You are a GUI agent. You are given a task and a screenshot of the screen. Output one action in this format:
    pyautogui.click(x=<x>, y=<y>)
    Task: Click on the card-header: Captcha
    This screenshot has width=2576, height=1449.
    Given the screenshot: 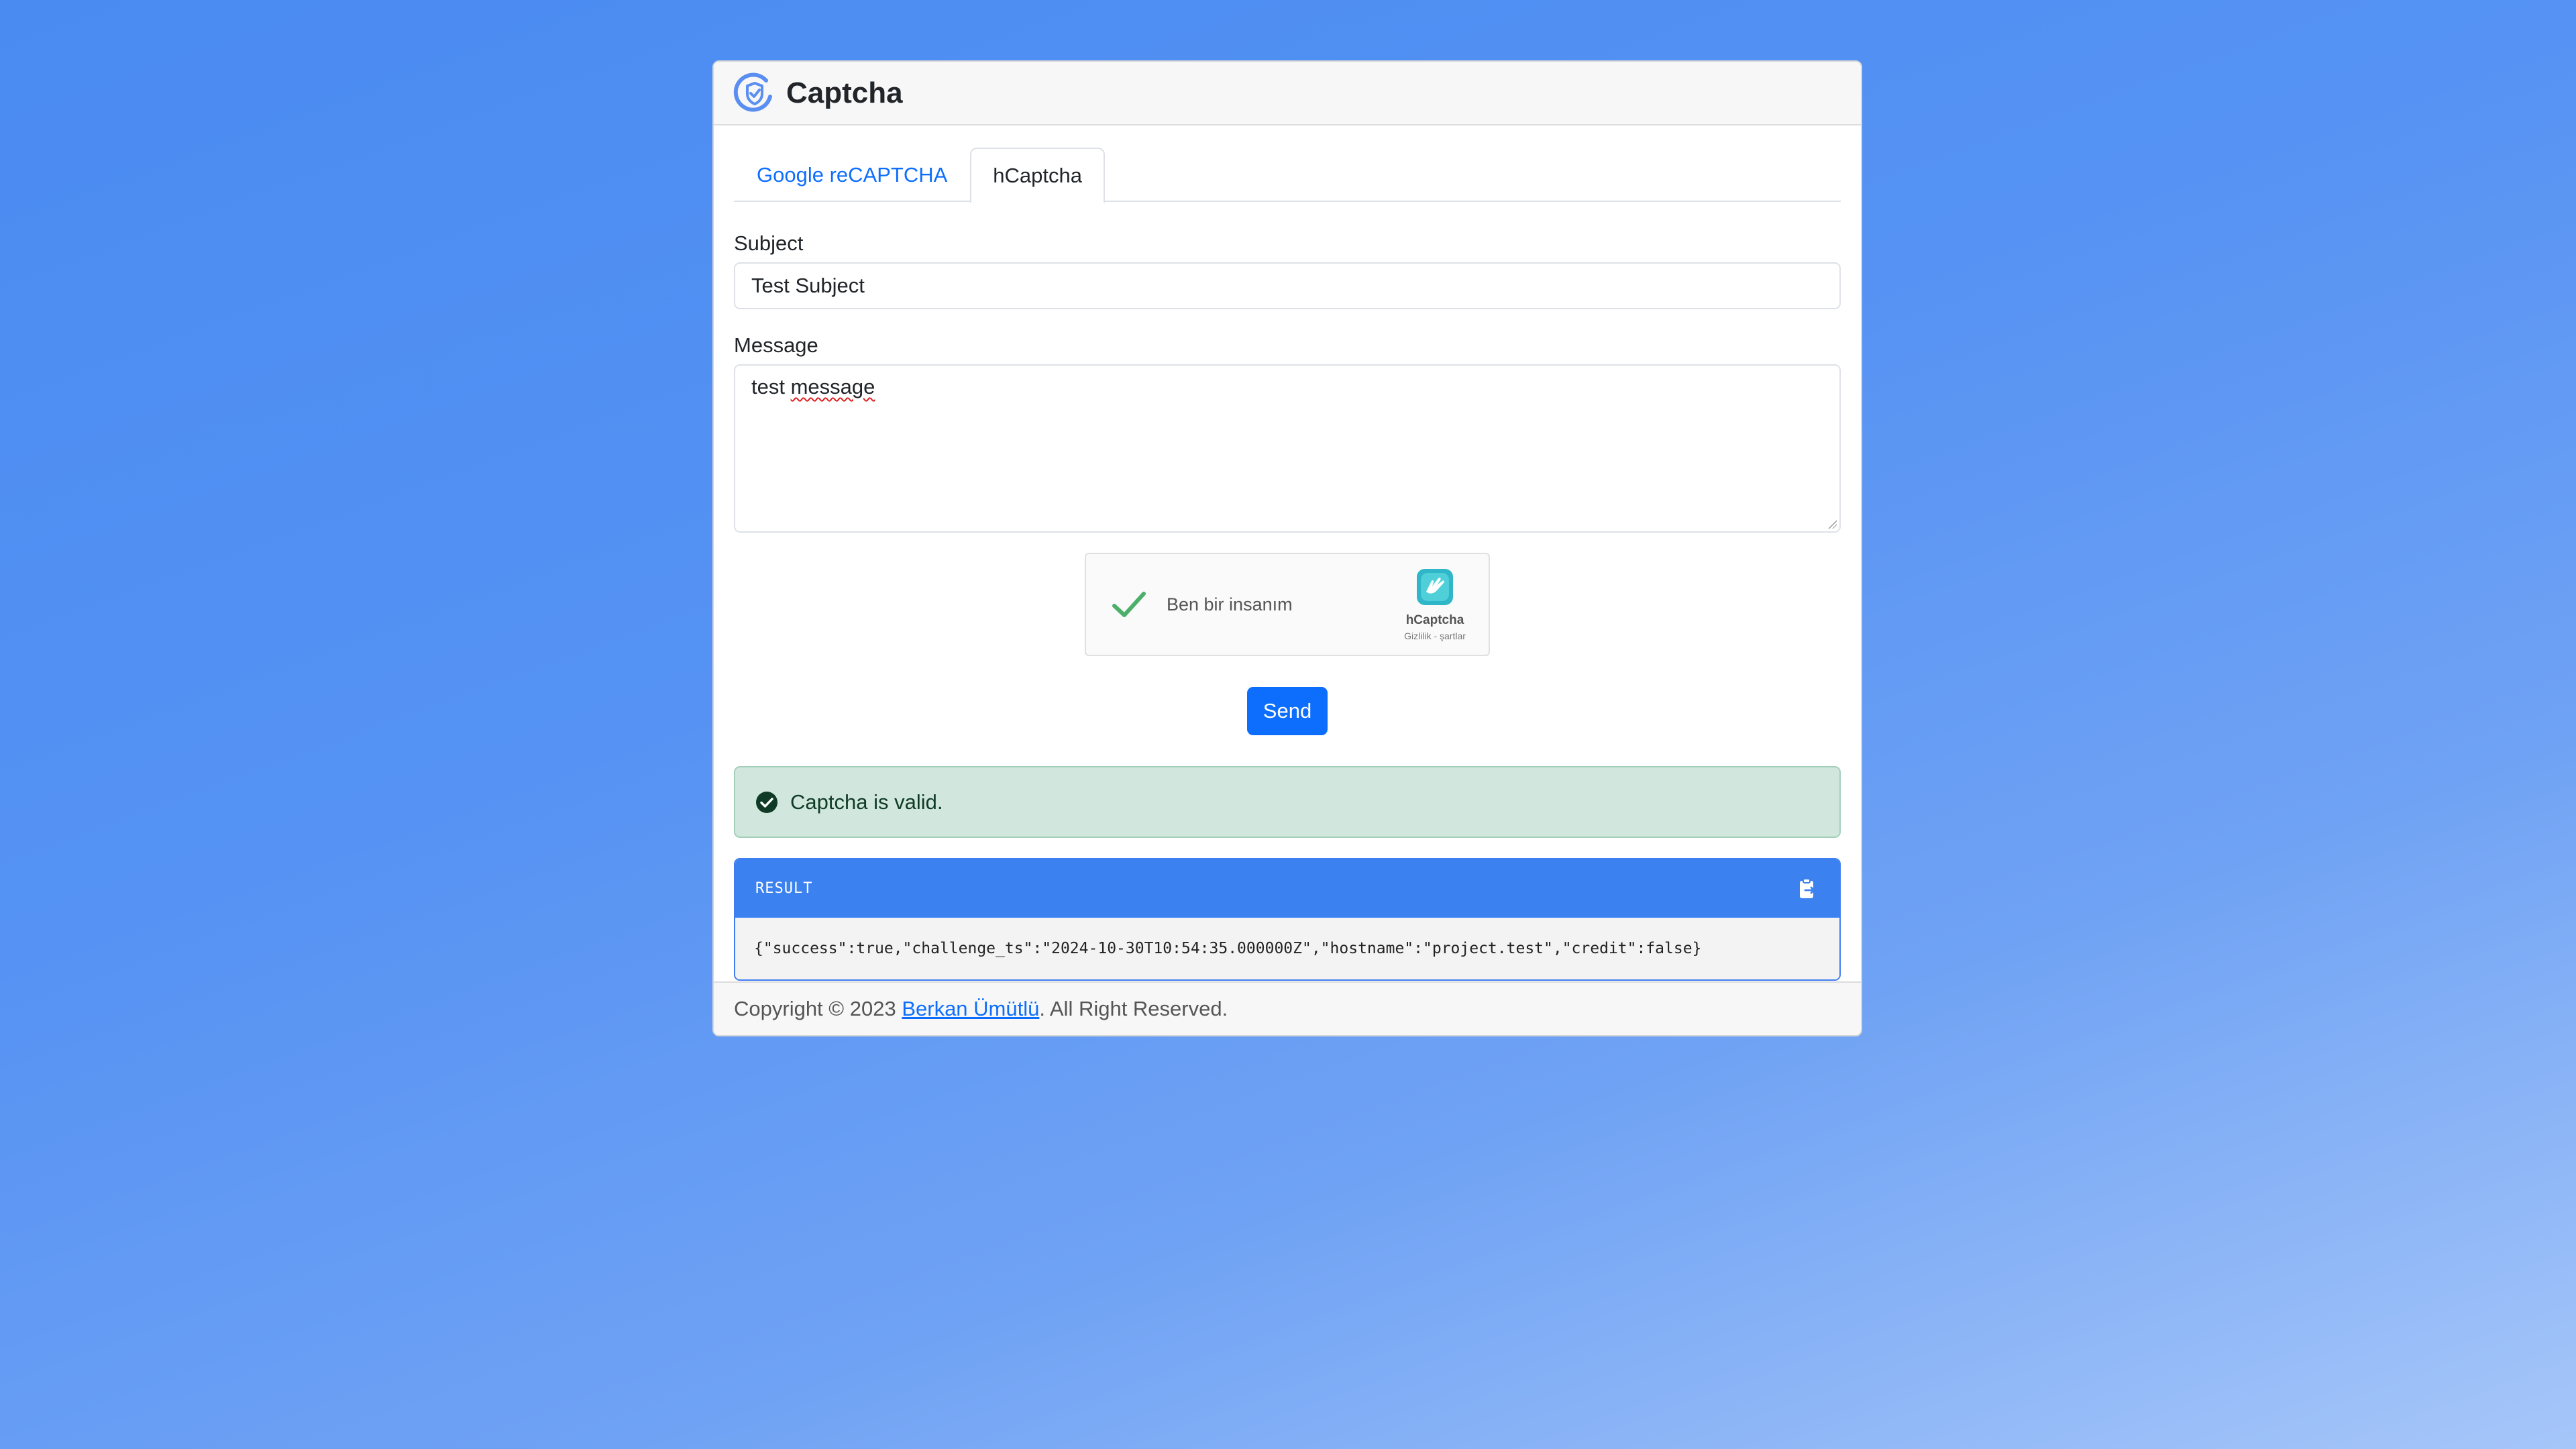 What is the action you would take?
    pyautogui.click(x=1287, y=93)
    